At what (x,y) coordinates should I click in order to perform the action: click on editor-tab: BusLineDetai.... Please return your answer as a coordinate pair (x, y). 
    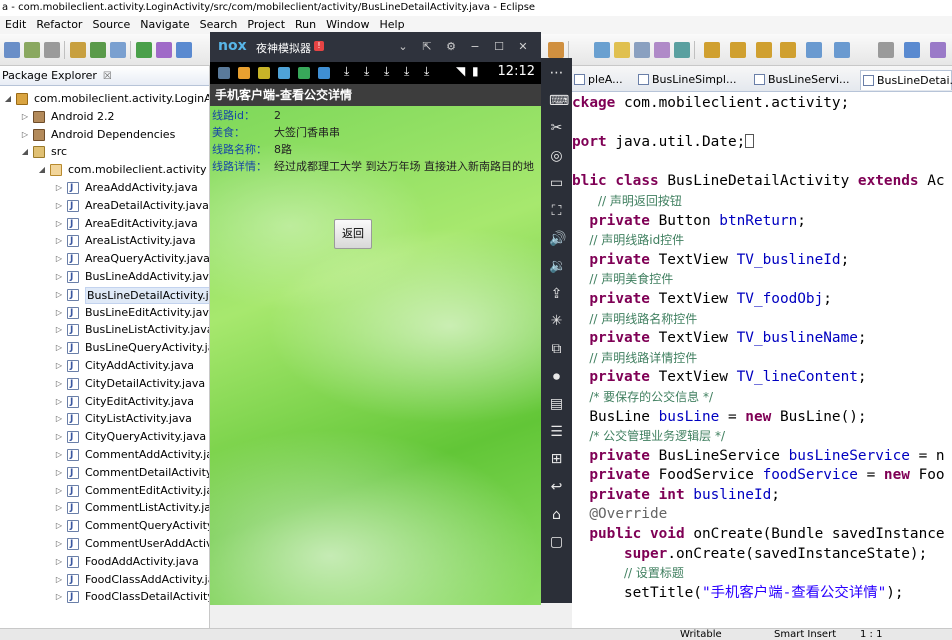
    Looking at the image, I should click on (906, 80).